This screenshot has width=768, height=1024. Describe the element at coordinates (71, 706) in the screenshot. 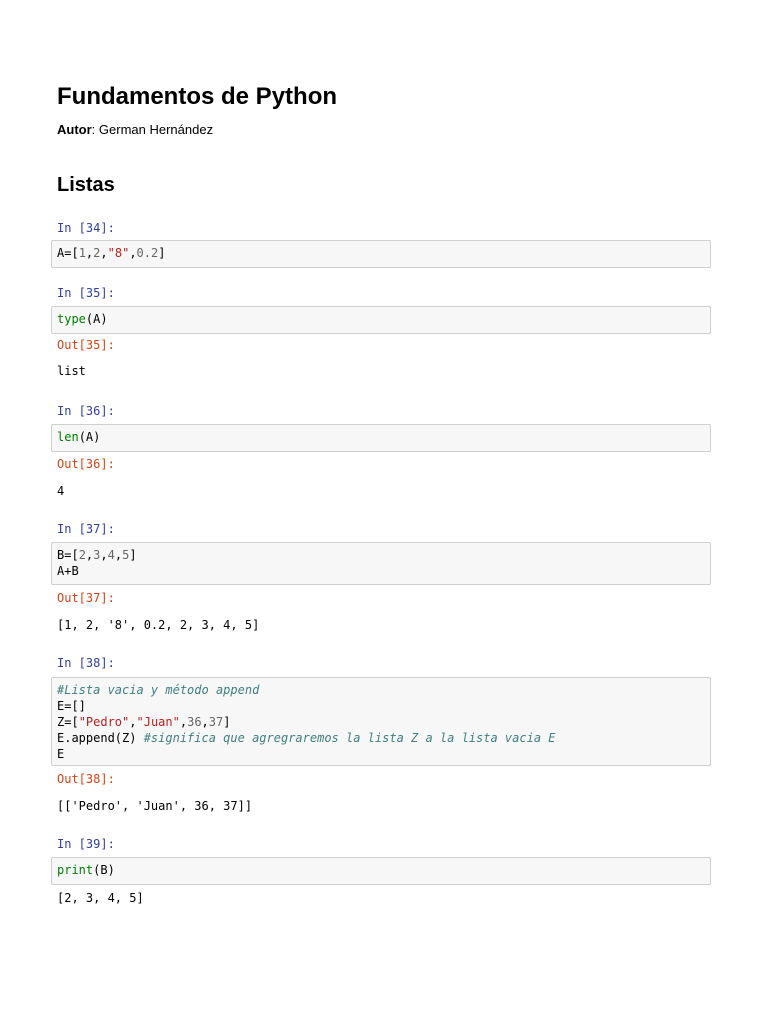

I see `code-token: E=[]` at that location.